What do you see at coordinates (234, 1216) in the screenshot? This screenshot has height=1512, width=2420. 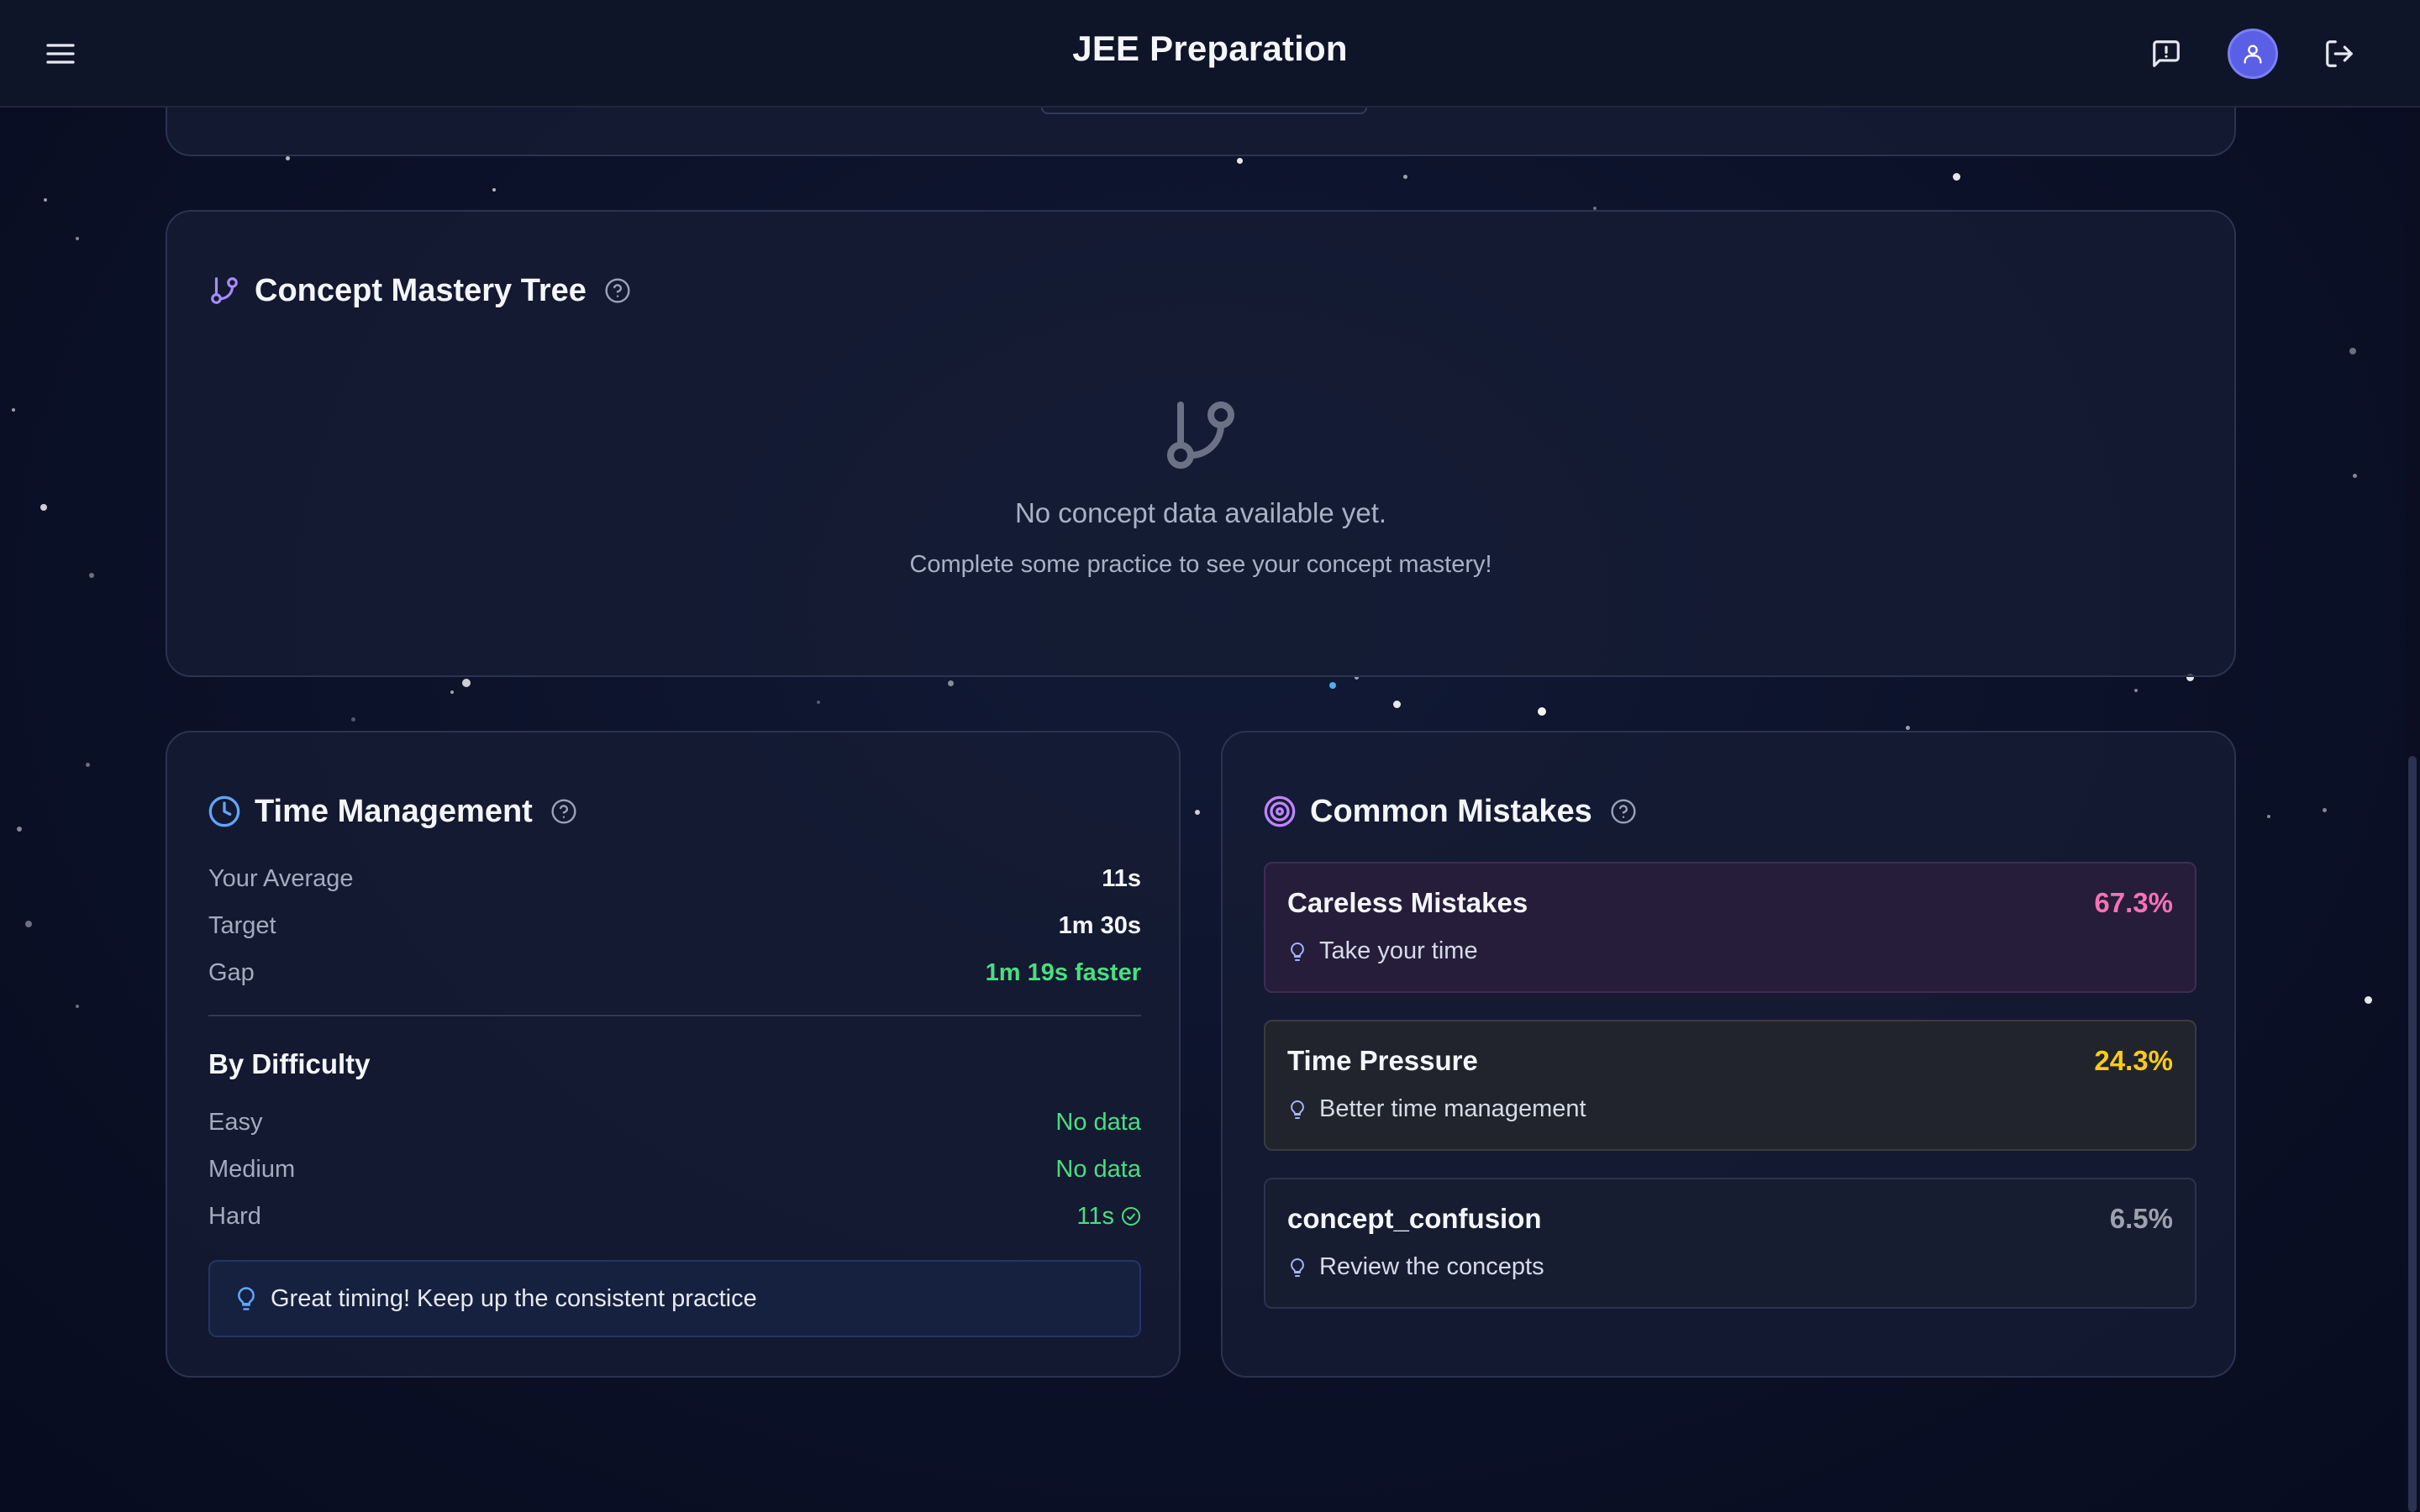 I see `difficulty-label: Hard` at bounding box center [234, 1216].